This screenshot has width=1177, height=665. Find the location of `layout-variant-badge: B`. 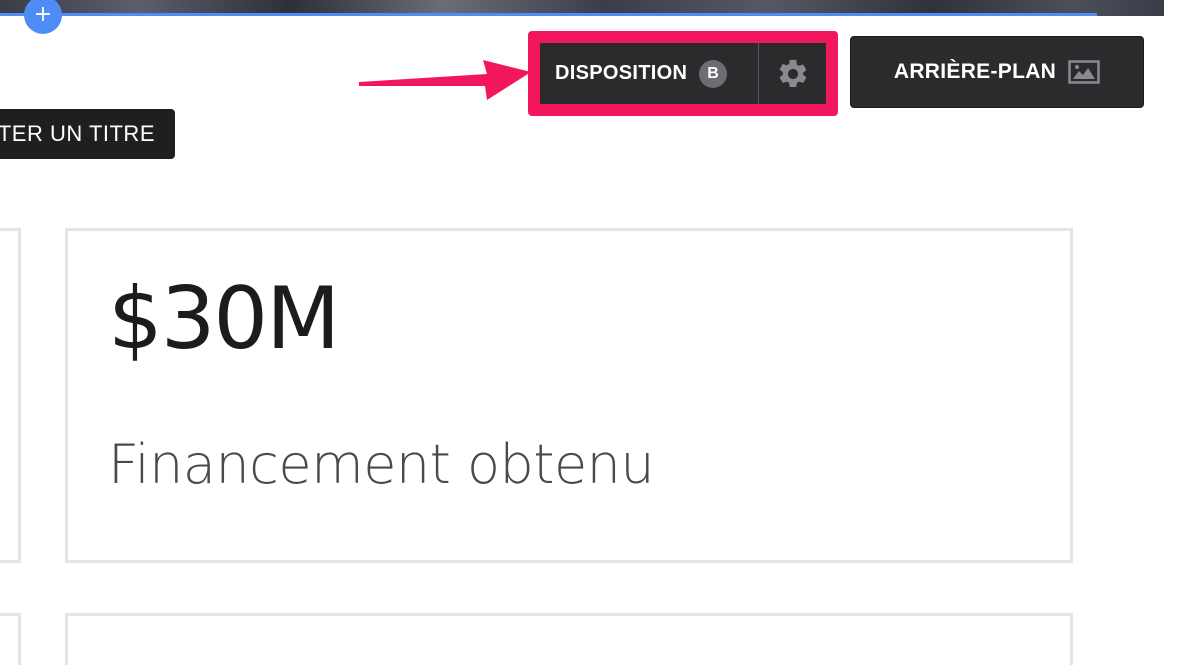

layout-variant-badge: B is located at coordinates (713, 73).